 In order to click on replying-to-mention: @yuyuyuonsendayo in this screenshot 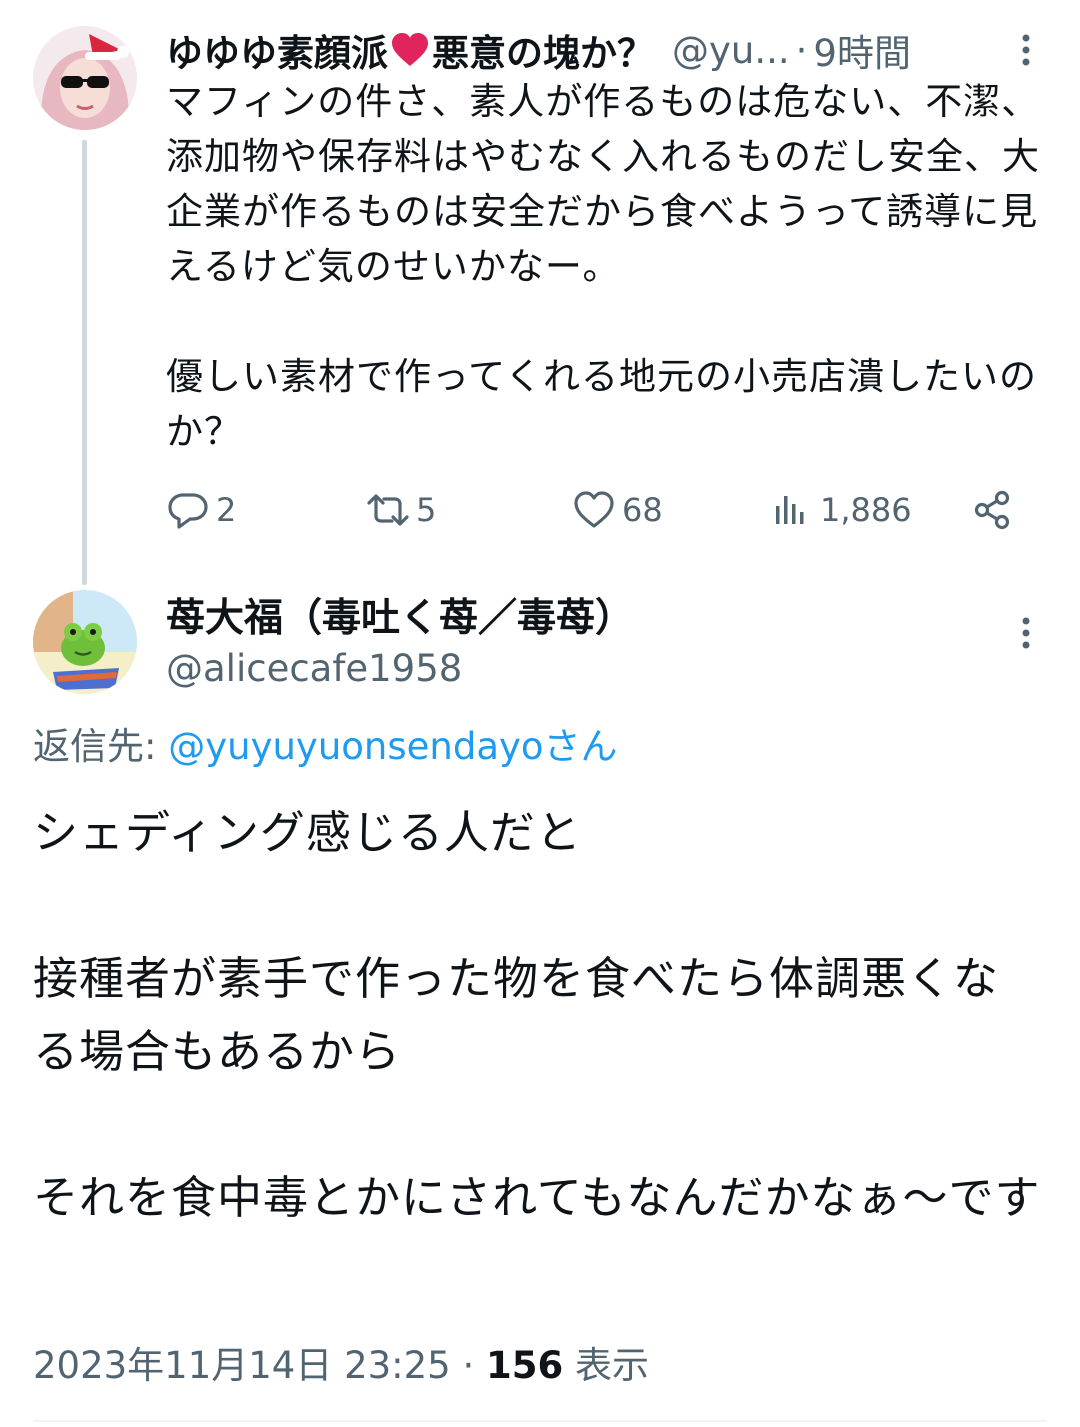, I will do `click(355, 746)`.